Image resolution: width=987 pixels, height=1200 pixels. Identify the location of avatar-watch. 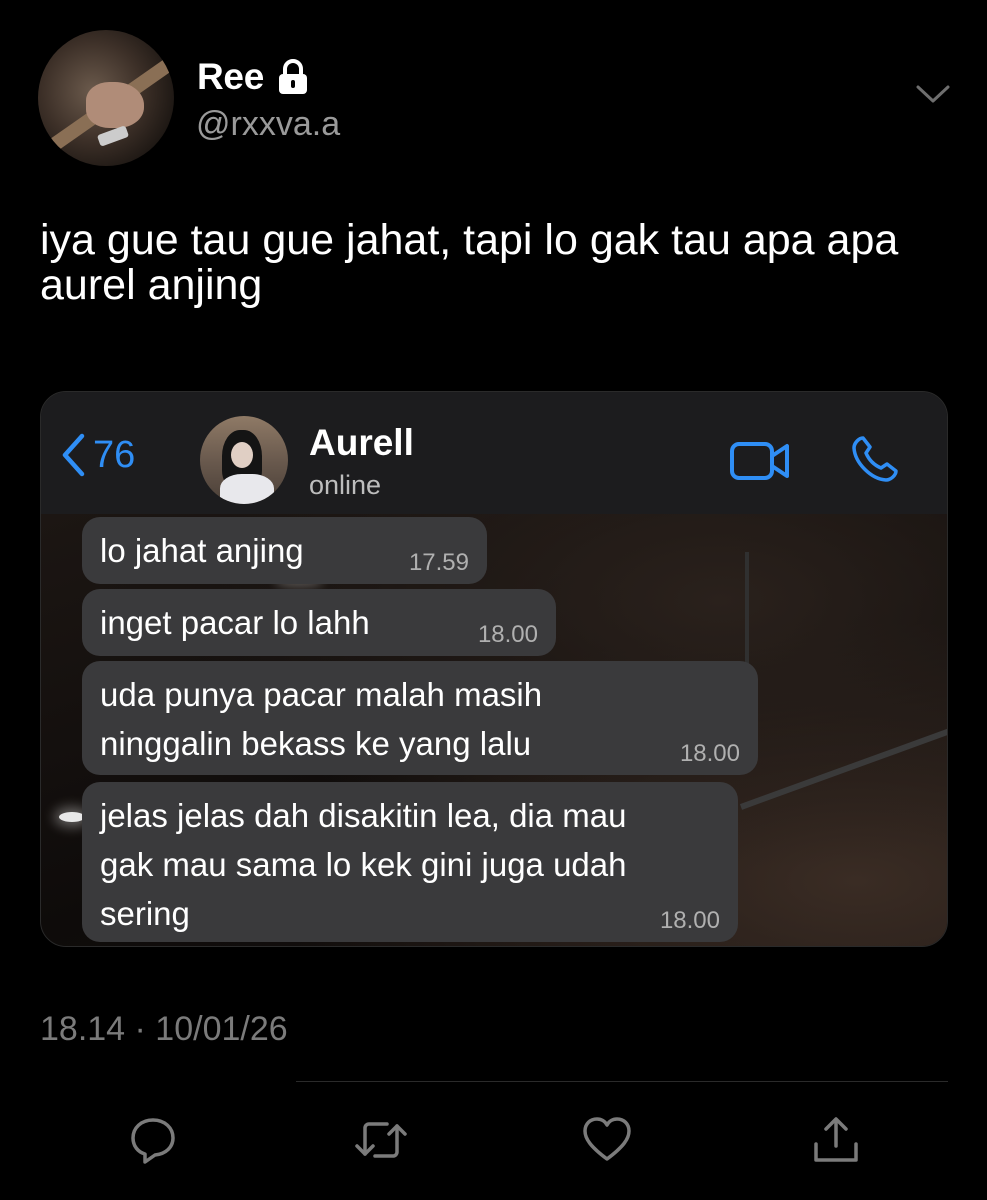
(113, 136).